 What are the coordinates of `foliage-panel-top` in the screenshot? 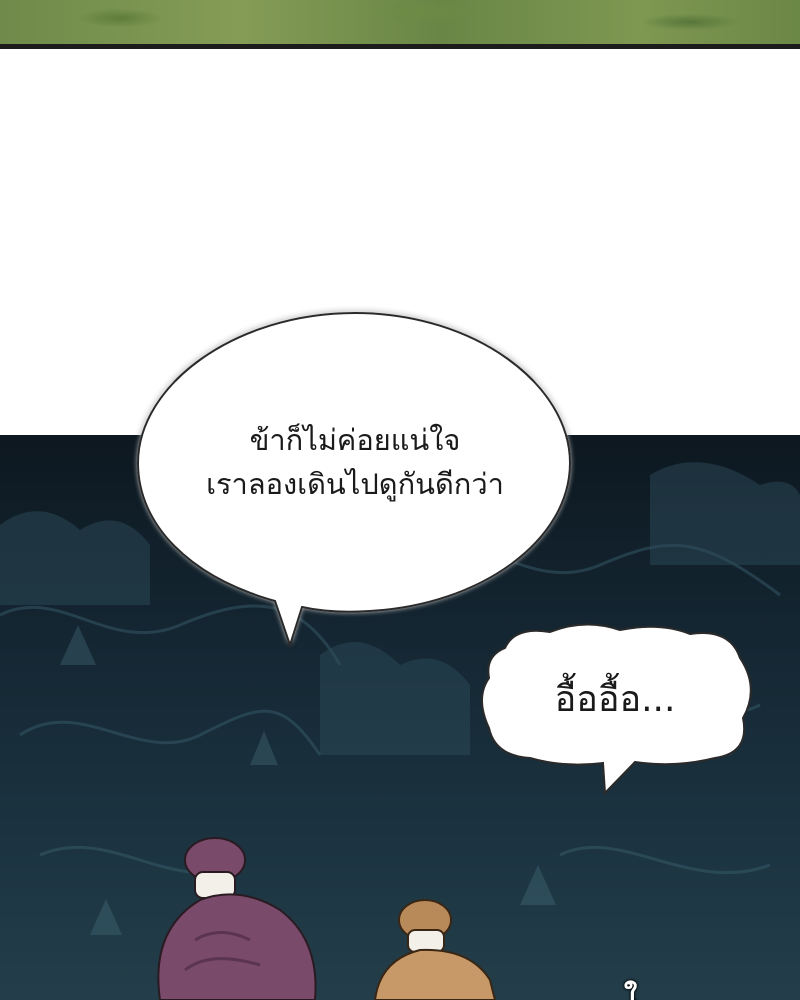 It's located at (400, 22).